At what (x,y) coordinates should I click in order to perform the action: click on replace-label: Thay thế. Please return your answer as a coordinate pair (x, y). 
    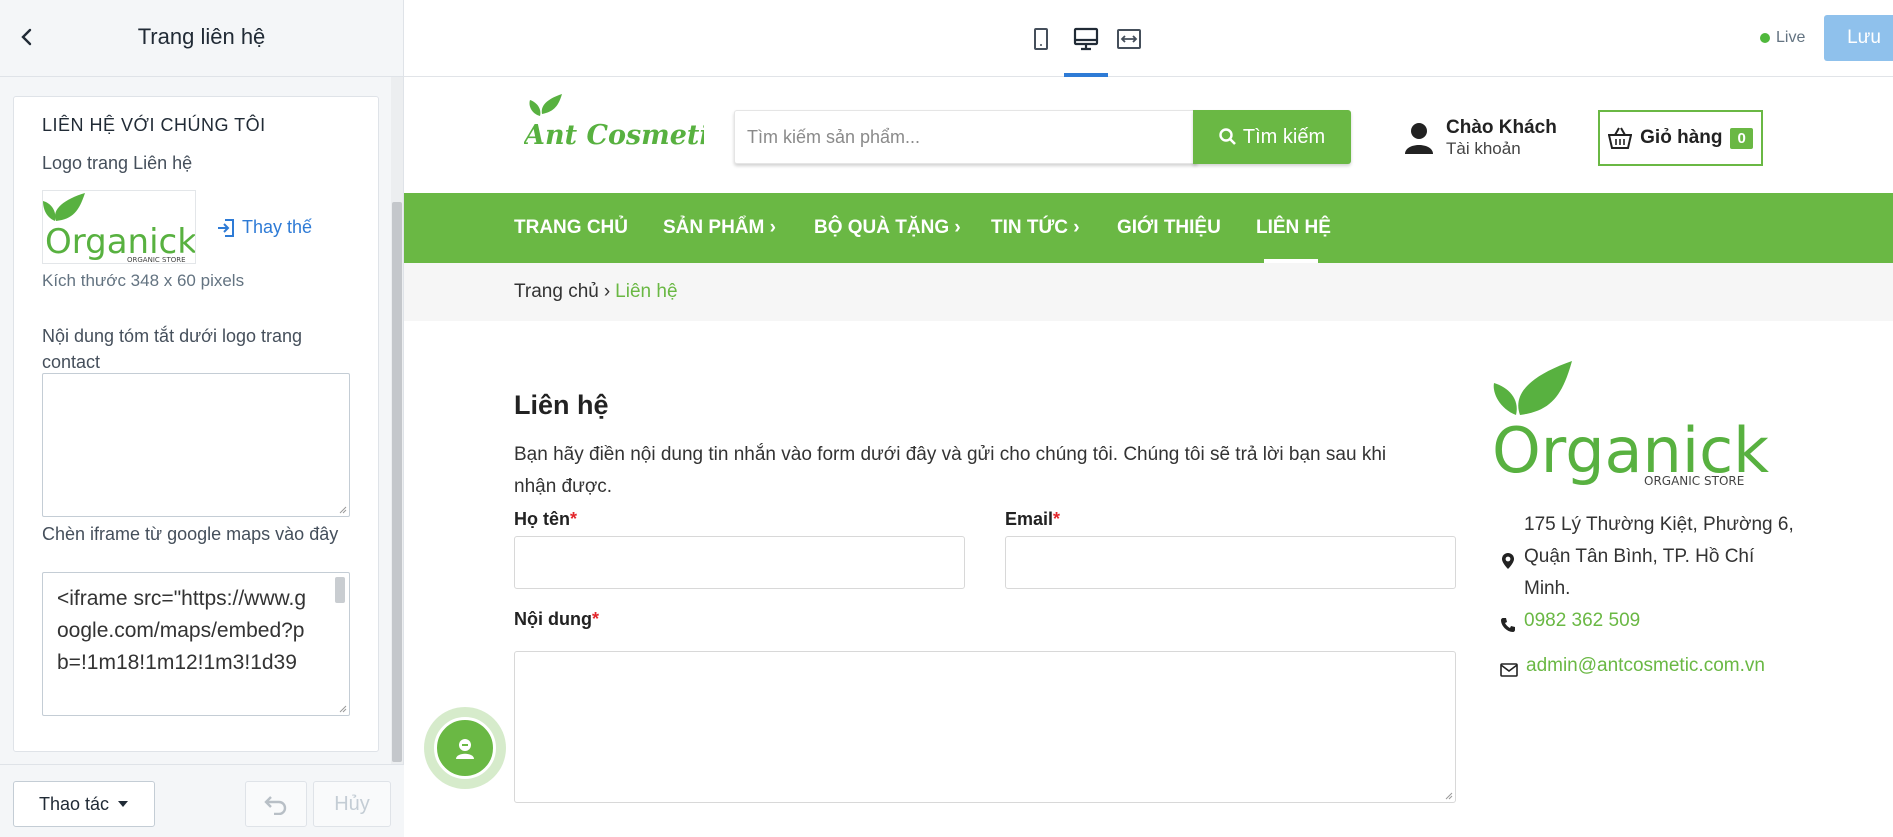
    Looking at the image, I should click on (277, 227).